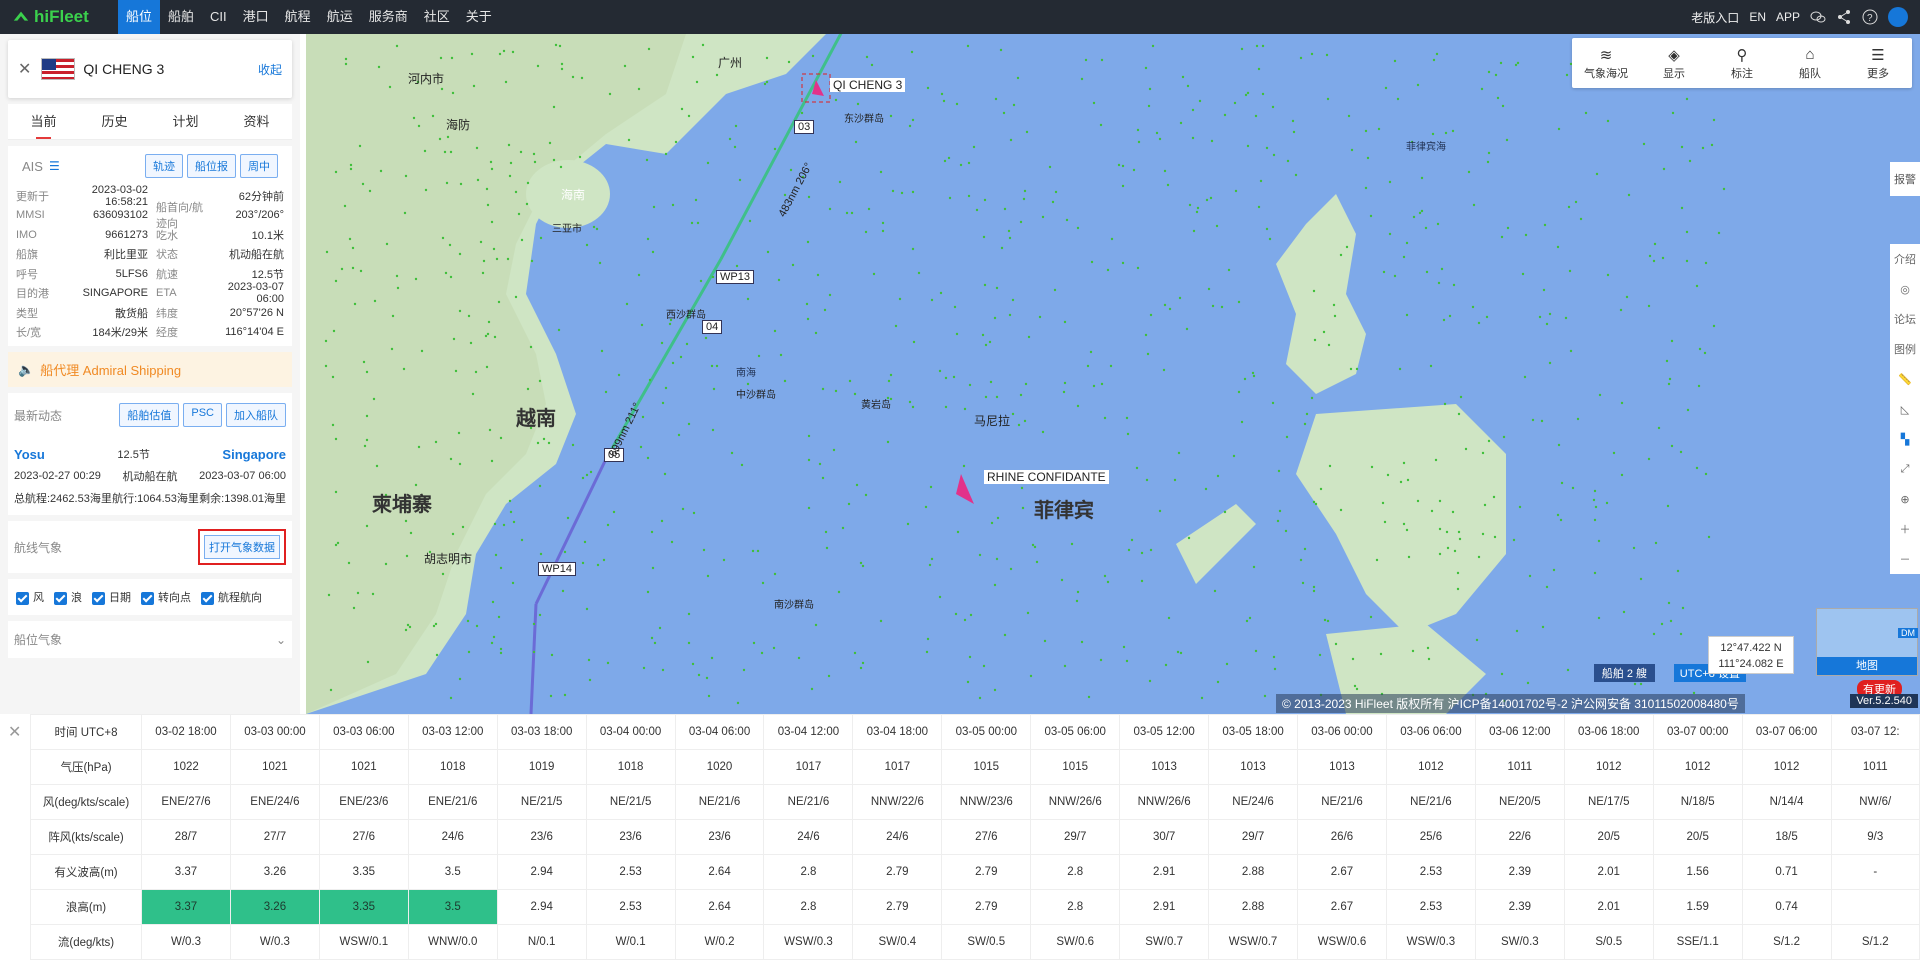 This screenshot has width=1920, height=961. What do you see at coordinates (149, 415) in the screenshot?
I see `valuation-button: 船舶估值` at bounding box center [149, 415].